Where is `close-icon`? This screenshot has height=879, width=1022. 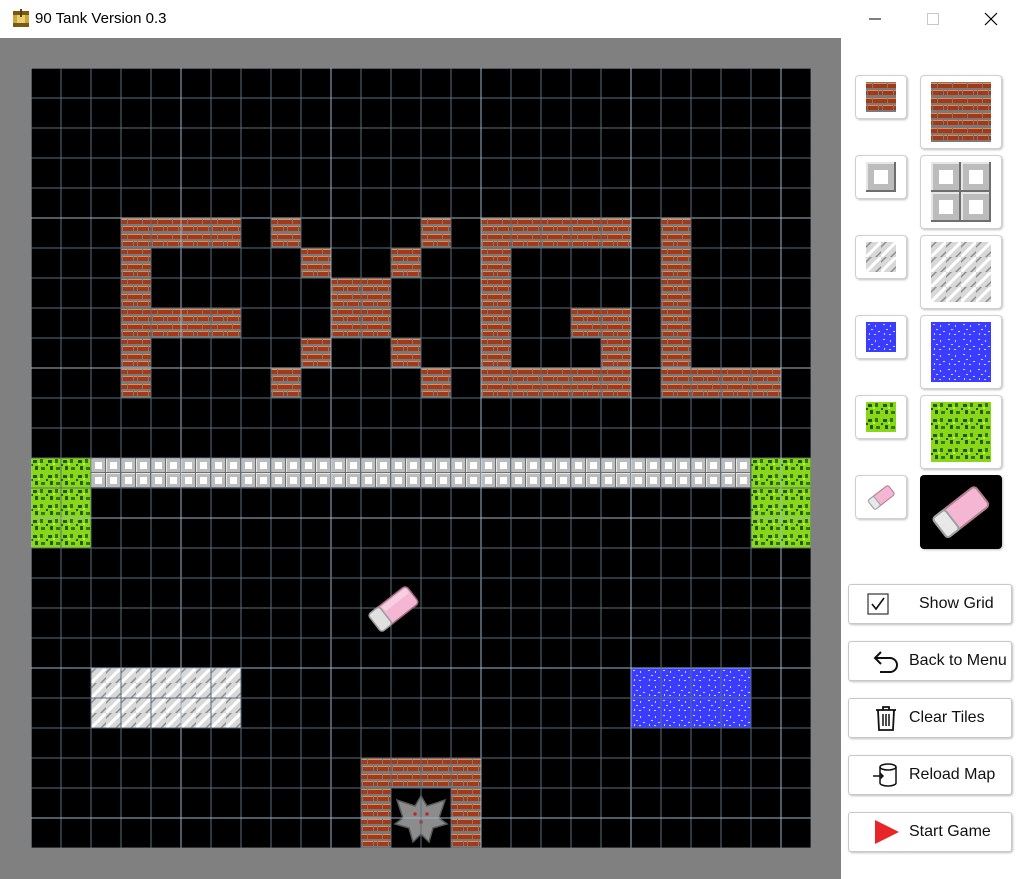 close-icon is located at coordinates (991, 19).